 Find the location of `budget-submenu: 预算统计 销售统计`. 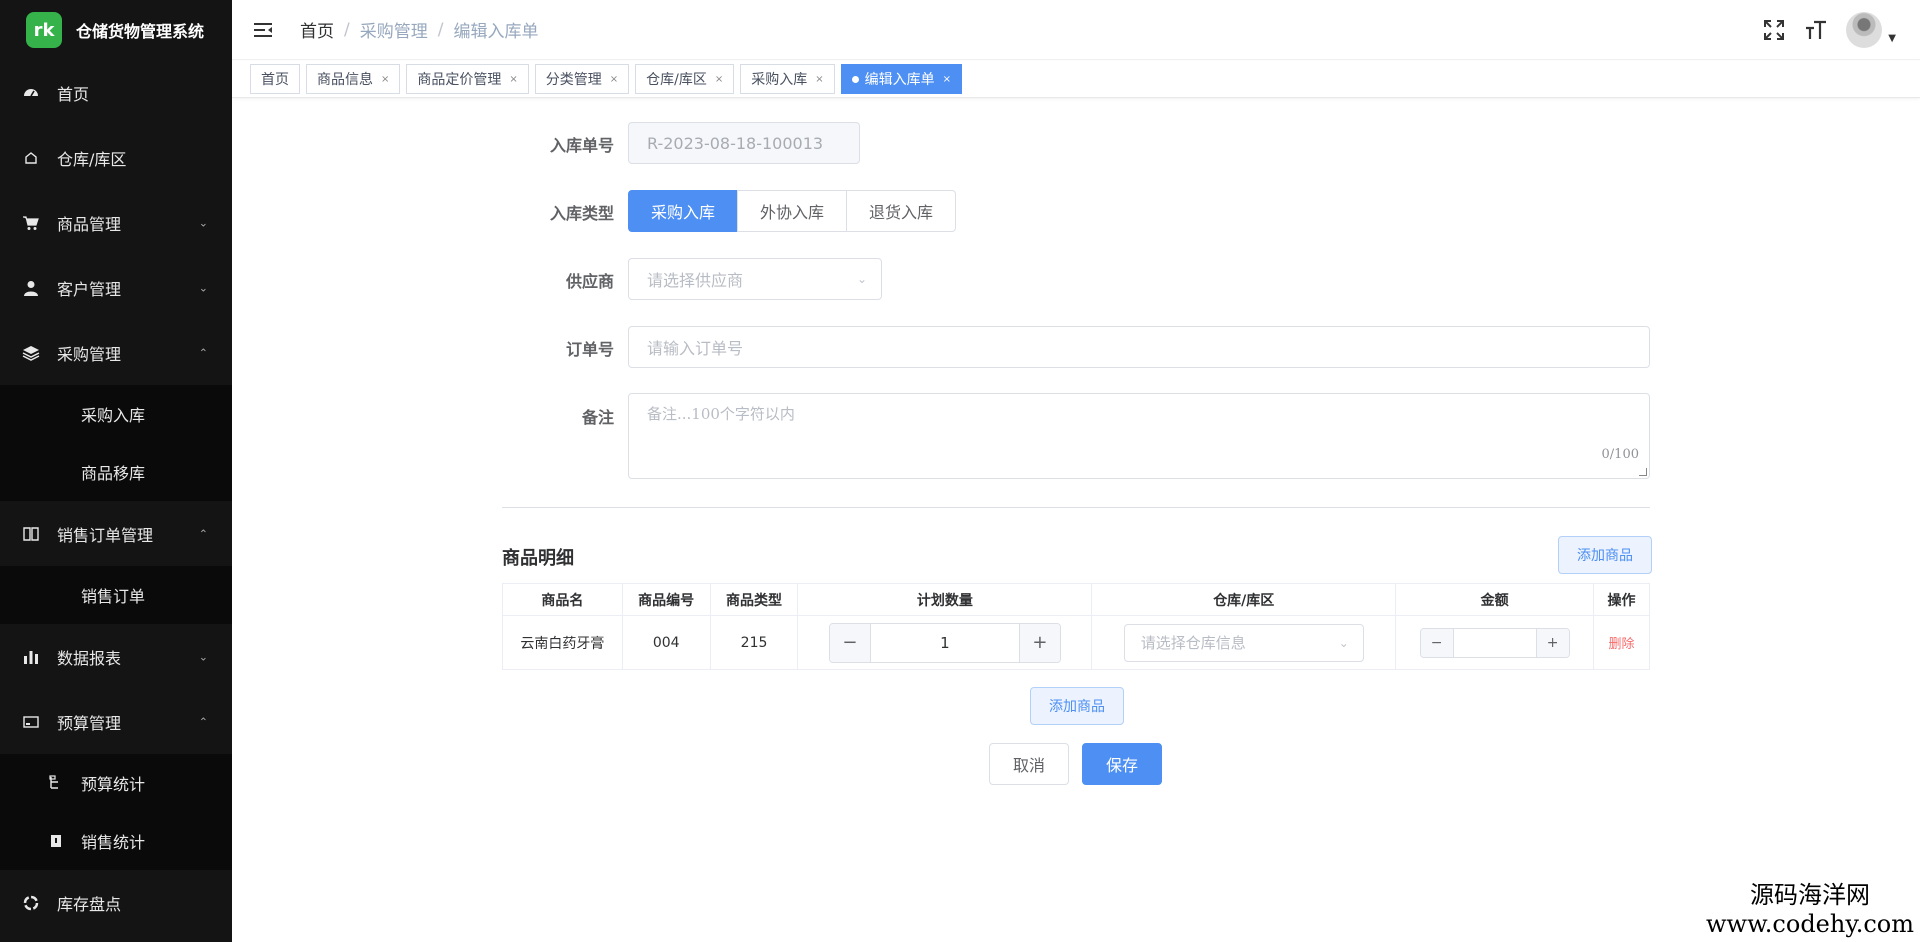

budget-submenu: 预算统计 销售统计 is located at coordinates (116, 812).